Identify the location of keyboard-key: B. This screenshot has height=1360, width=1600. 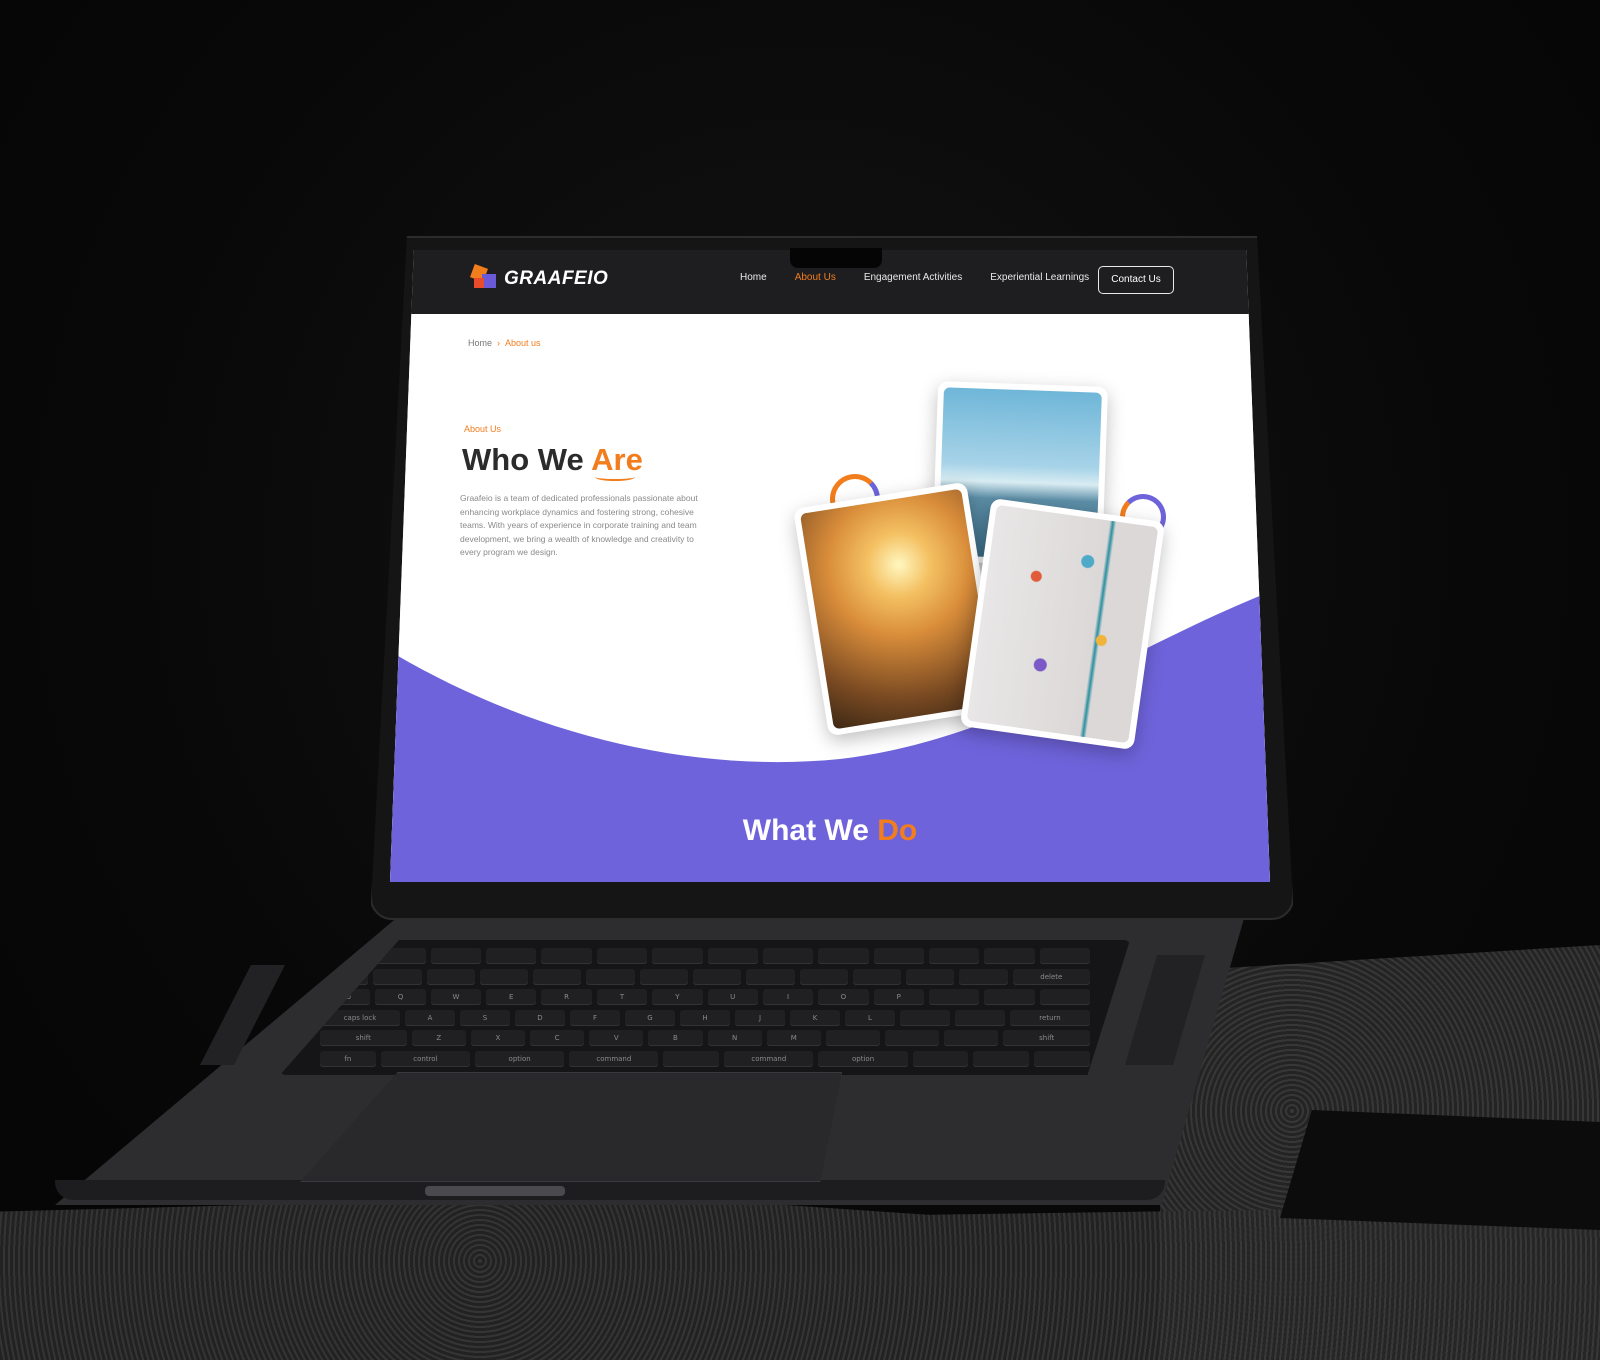
(675, 1038).